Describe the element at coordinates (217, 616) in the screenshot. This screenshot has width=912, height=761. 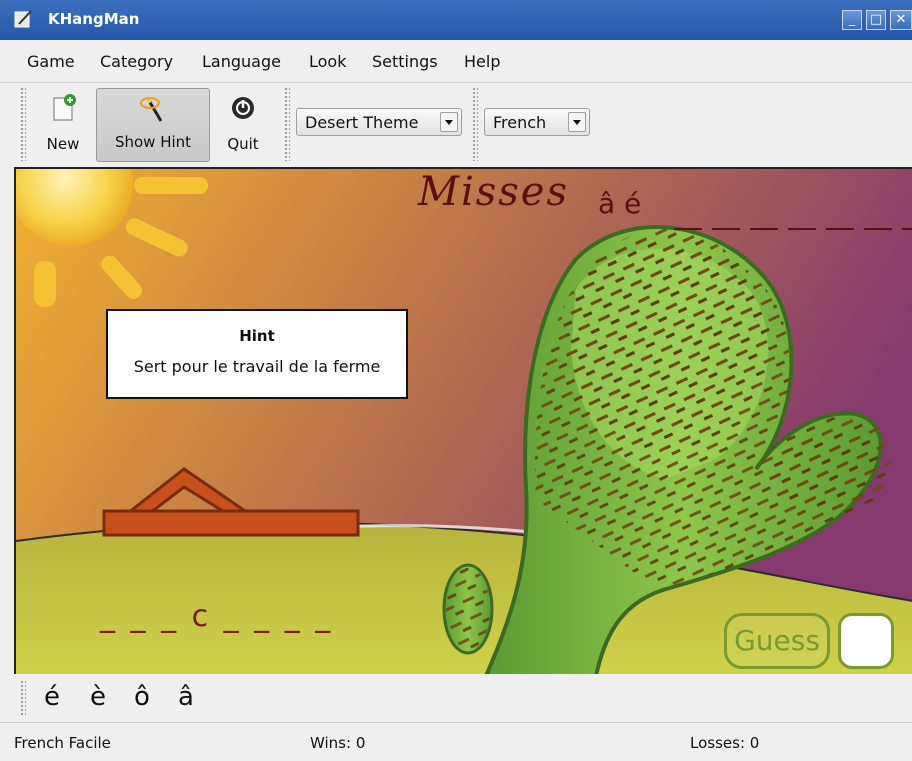
I see `word-to-guess: _ _ _ c _ _ _ _` at that location.